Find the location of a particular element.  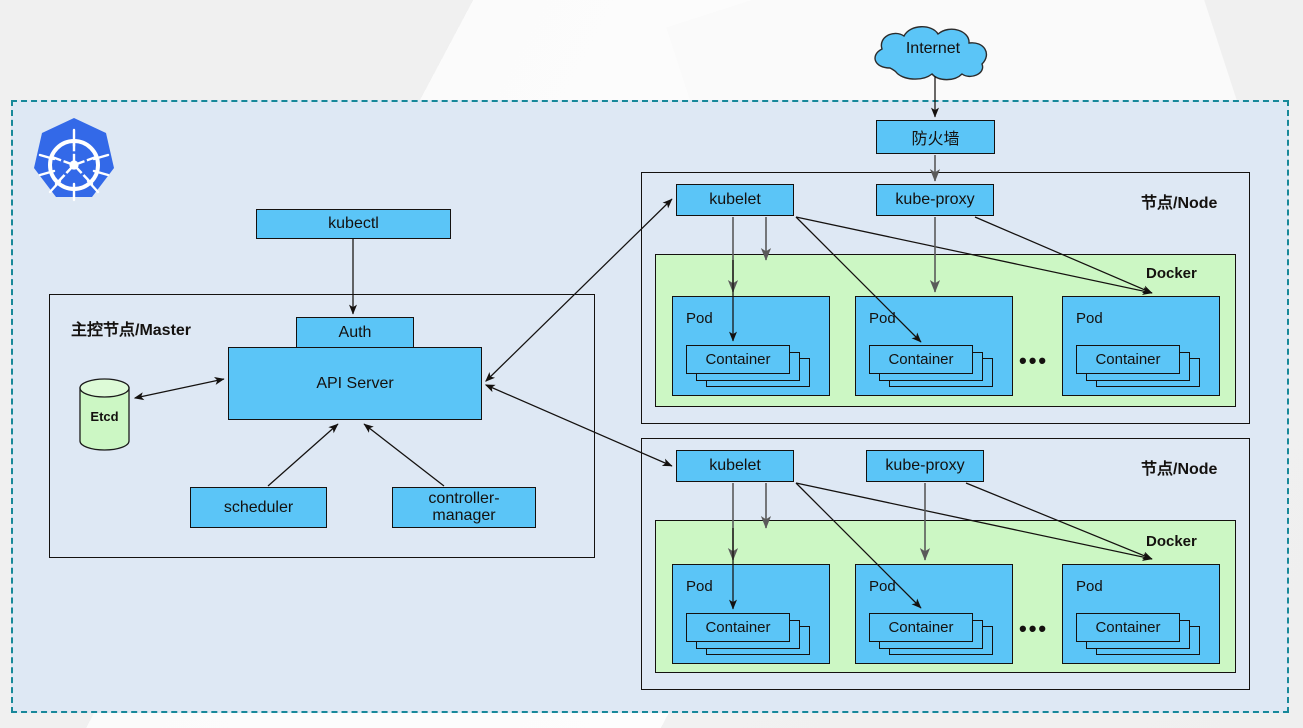

node-2-pod-3-label: Pod is located at coordinates (1089, 586).